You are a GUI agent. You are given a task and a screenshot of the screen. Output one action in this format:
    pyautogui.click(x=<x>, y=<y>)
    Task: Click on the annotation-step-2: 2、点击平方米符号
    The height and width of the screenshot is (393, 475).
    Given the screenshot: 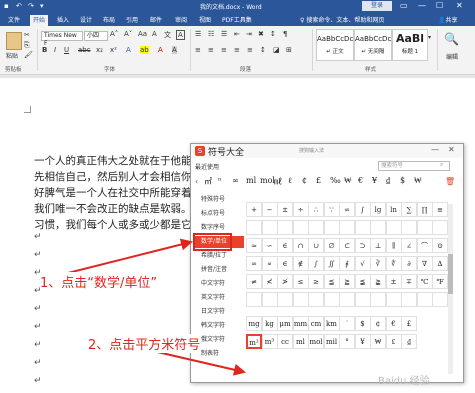 What is the action you would take?
    pyautogui.click(x=144, y=343)
    